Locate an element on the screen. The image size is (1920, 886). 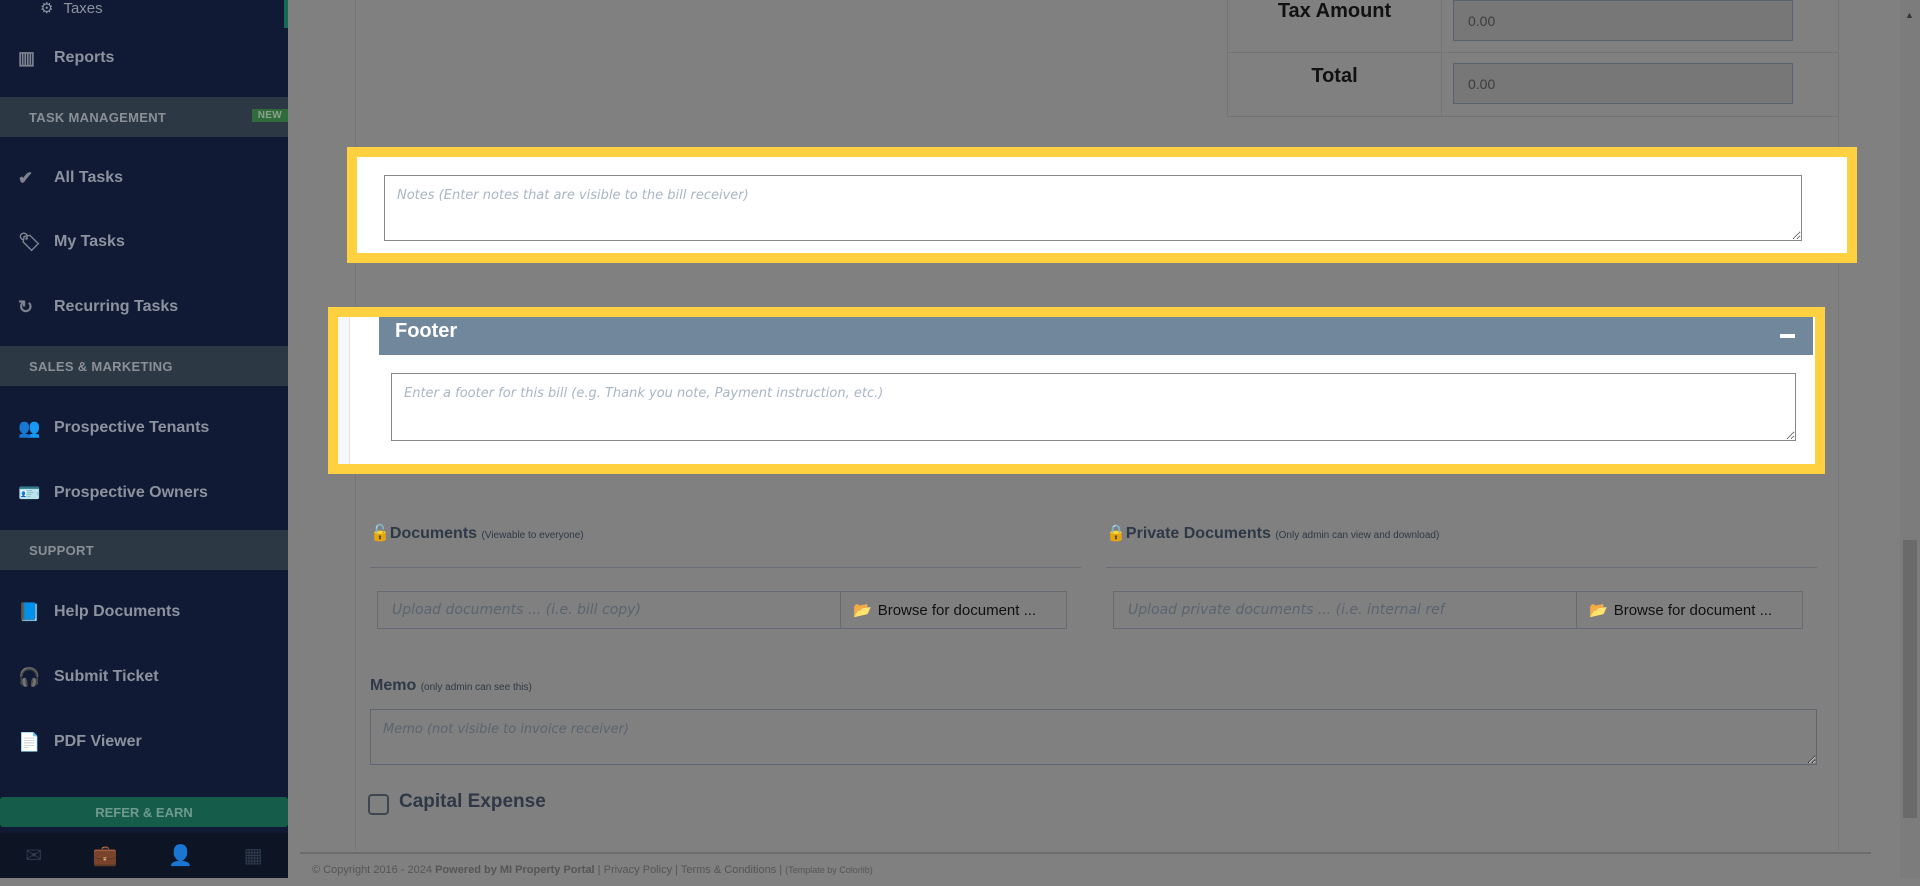
private-documents-divider is located at coordinates (1461, 567).